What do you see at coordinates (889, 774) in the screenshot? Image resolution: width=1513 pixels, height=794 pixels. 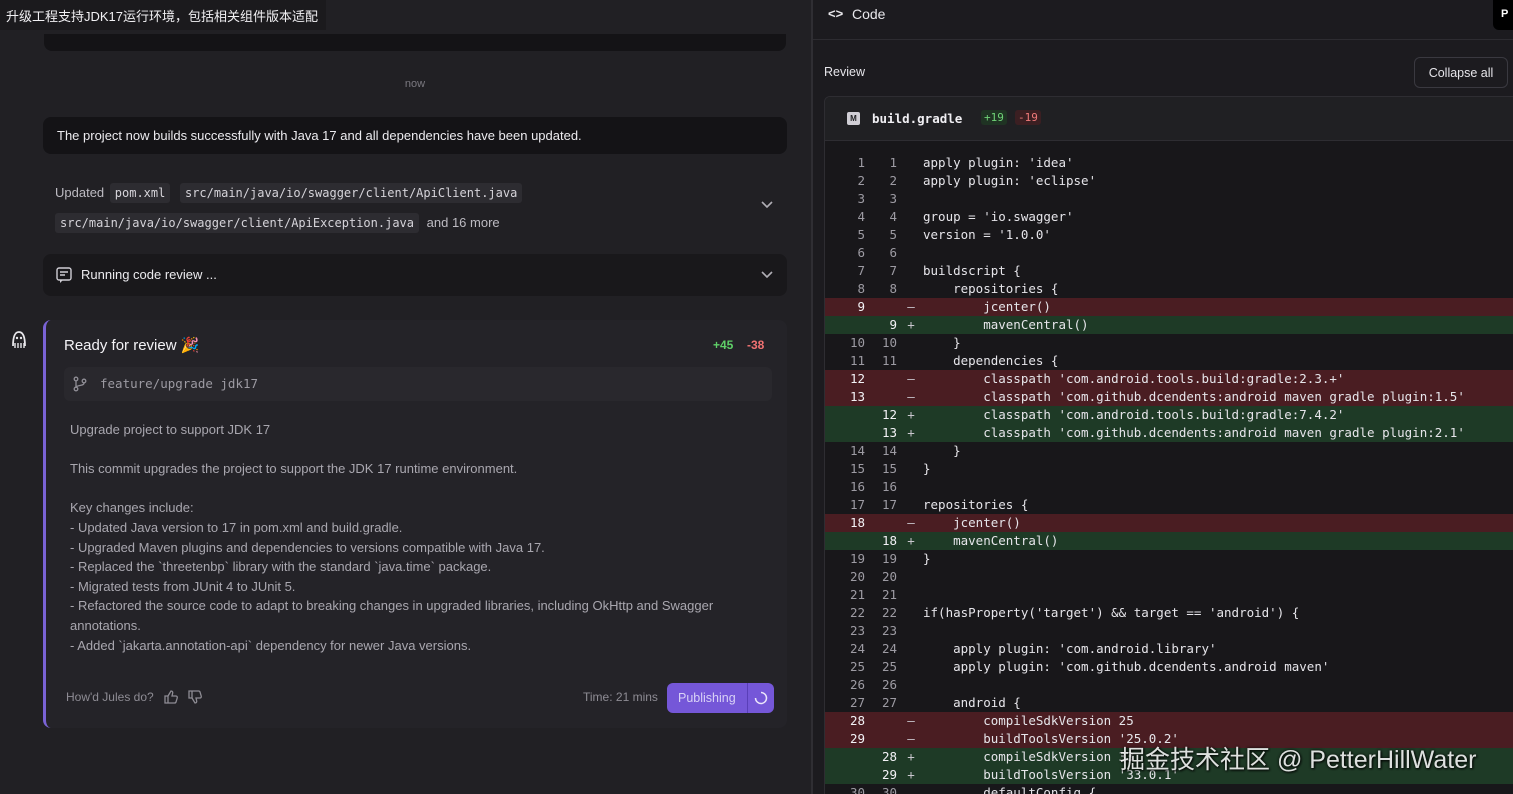 I see `new-line-number: 29` at bounding box center [889, 774].